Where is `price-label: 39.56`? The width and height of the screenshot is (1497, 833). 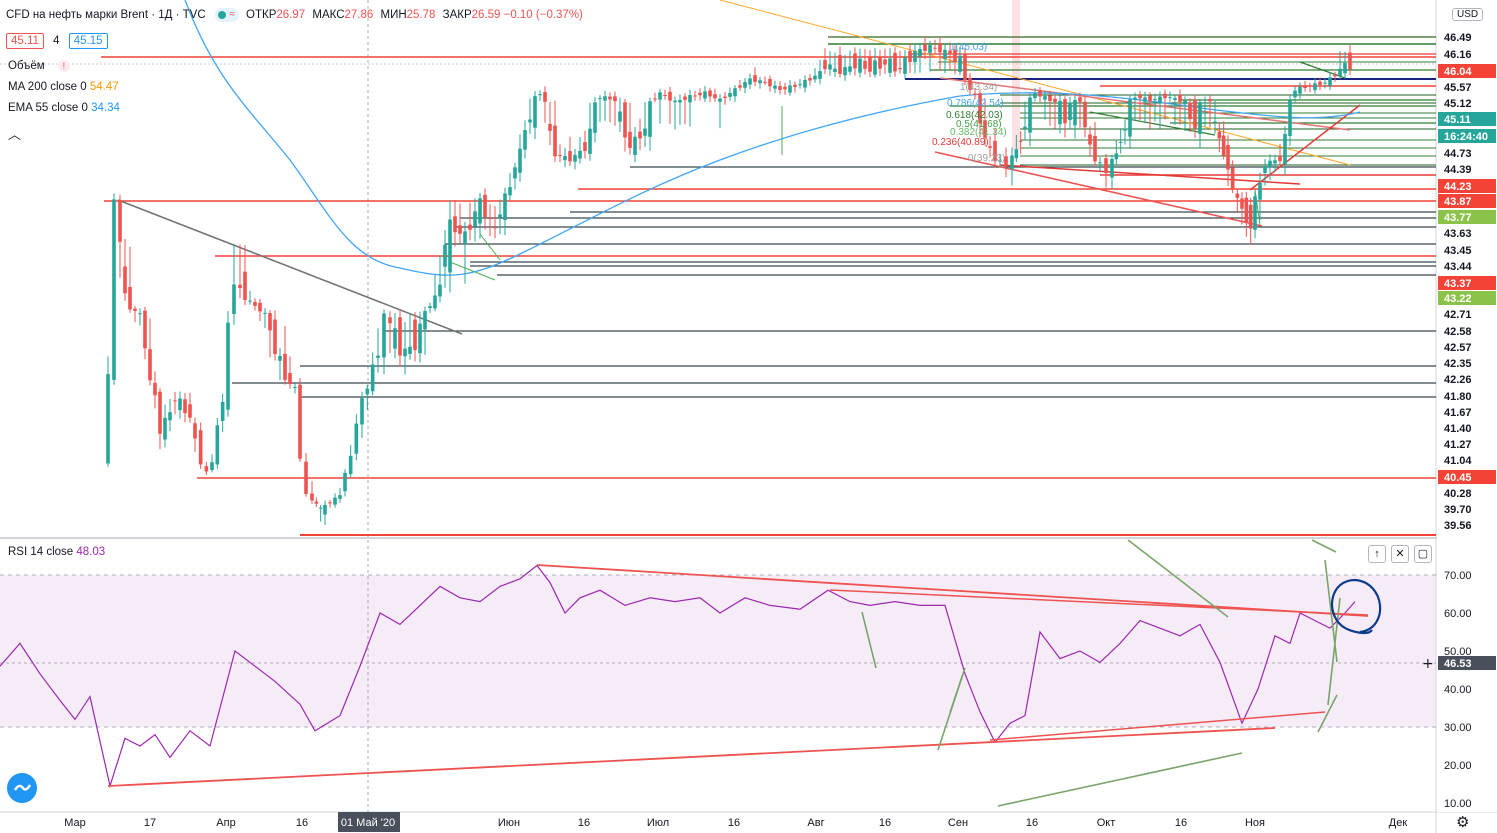 price-label: 39.56 is located at coordinates (1458, 526).